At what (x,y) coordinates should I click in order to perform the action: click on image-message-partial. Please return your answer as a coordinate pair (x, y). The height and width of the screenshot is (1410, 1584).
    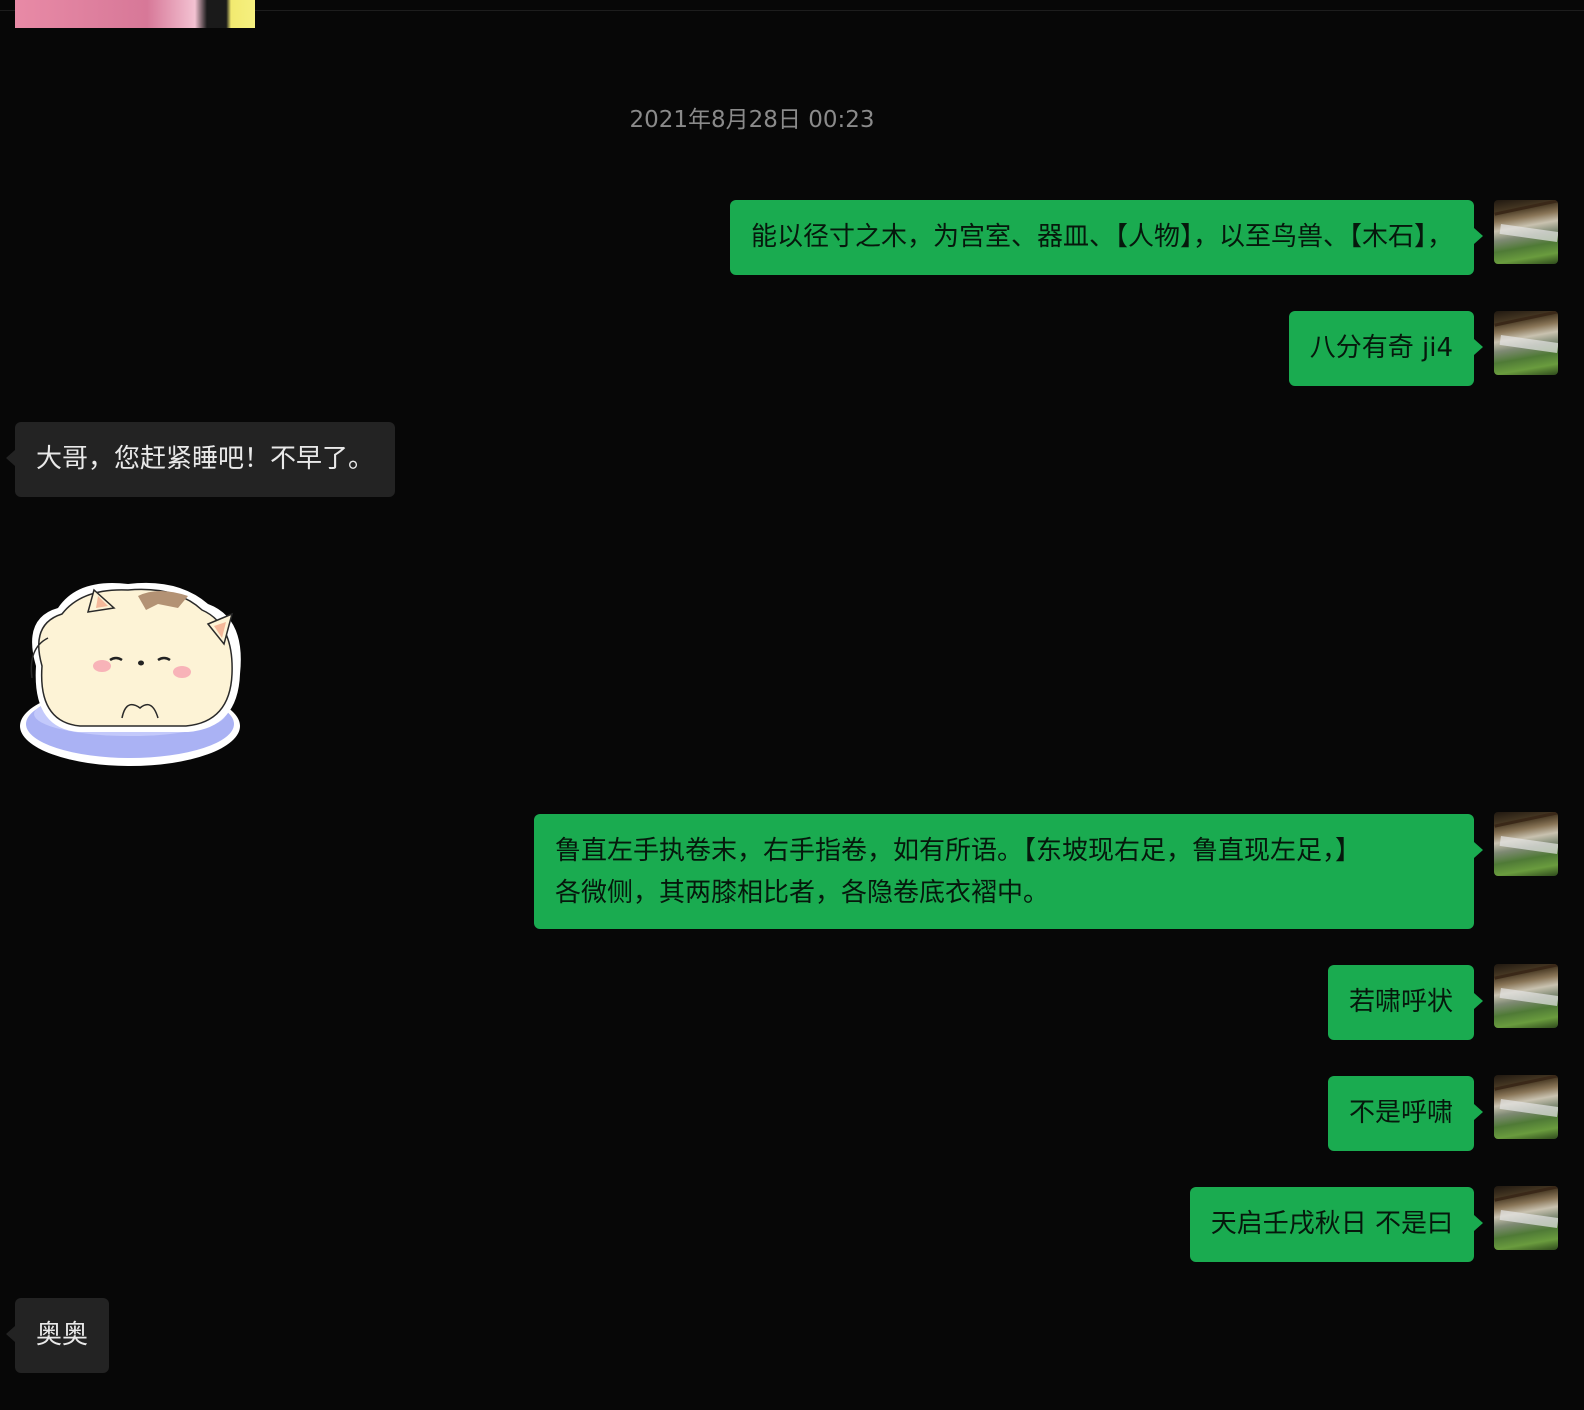
    Looking at the image, I should click on (135, 14).